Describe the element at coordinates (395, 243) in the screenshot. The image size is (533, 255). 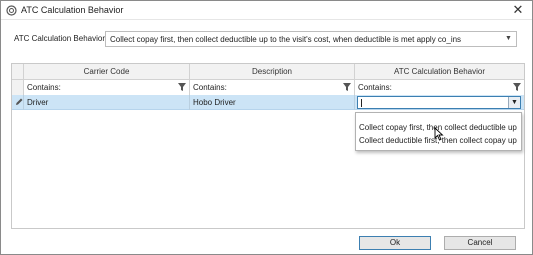
I see `ok-button: Ok` at that location.